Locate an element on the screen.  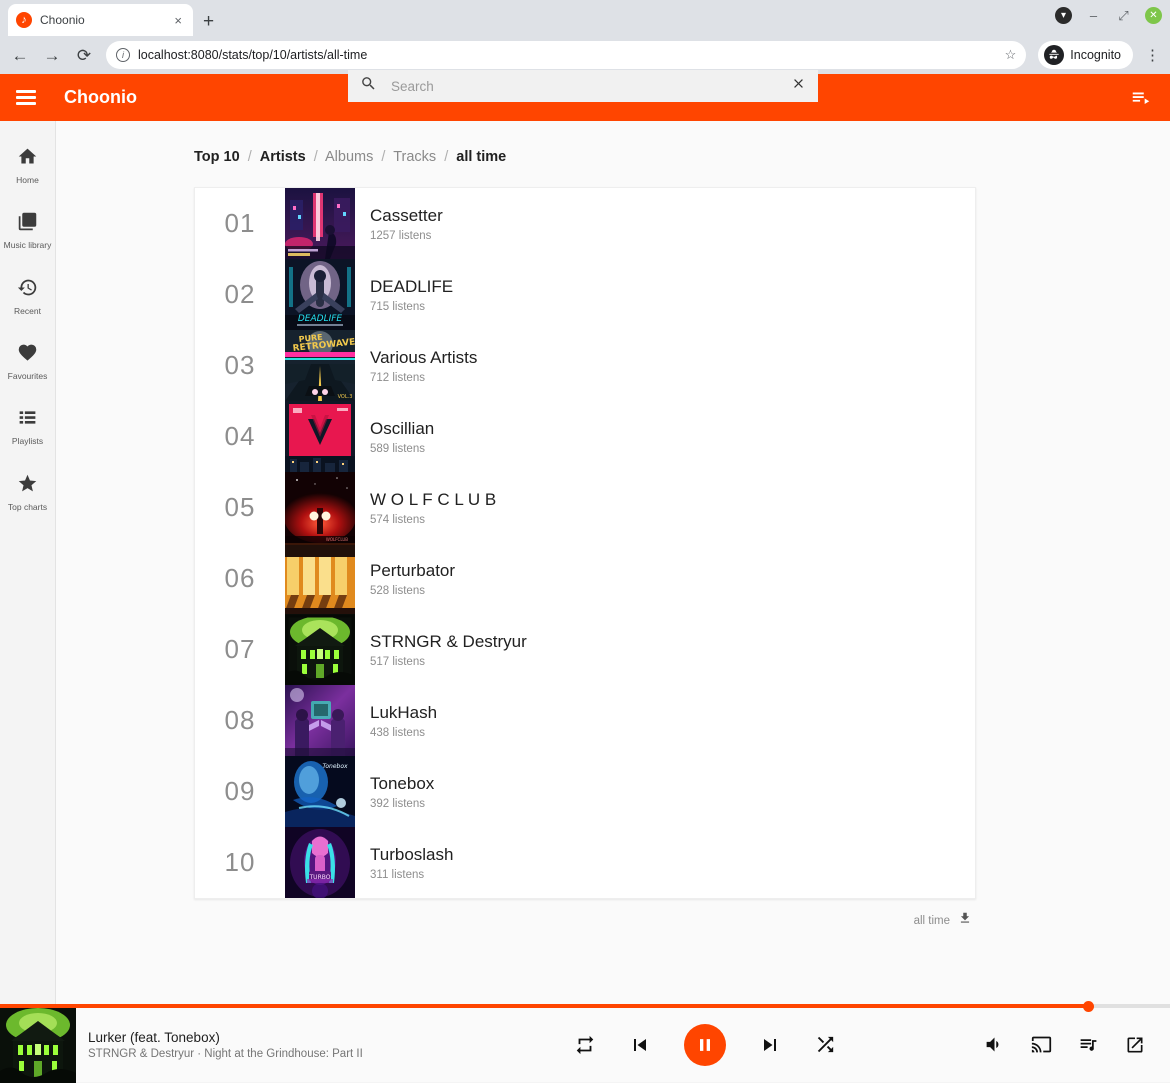
rank-number: 10 is located at coordinates (240, 862).